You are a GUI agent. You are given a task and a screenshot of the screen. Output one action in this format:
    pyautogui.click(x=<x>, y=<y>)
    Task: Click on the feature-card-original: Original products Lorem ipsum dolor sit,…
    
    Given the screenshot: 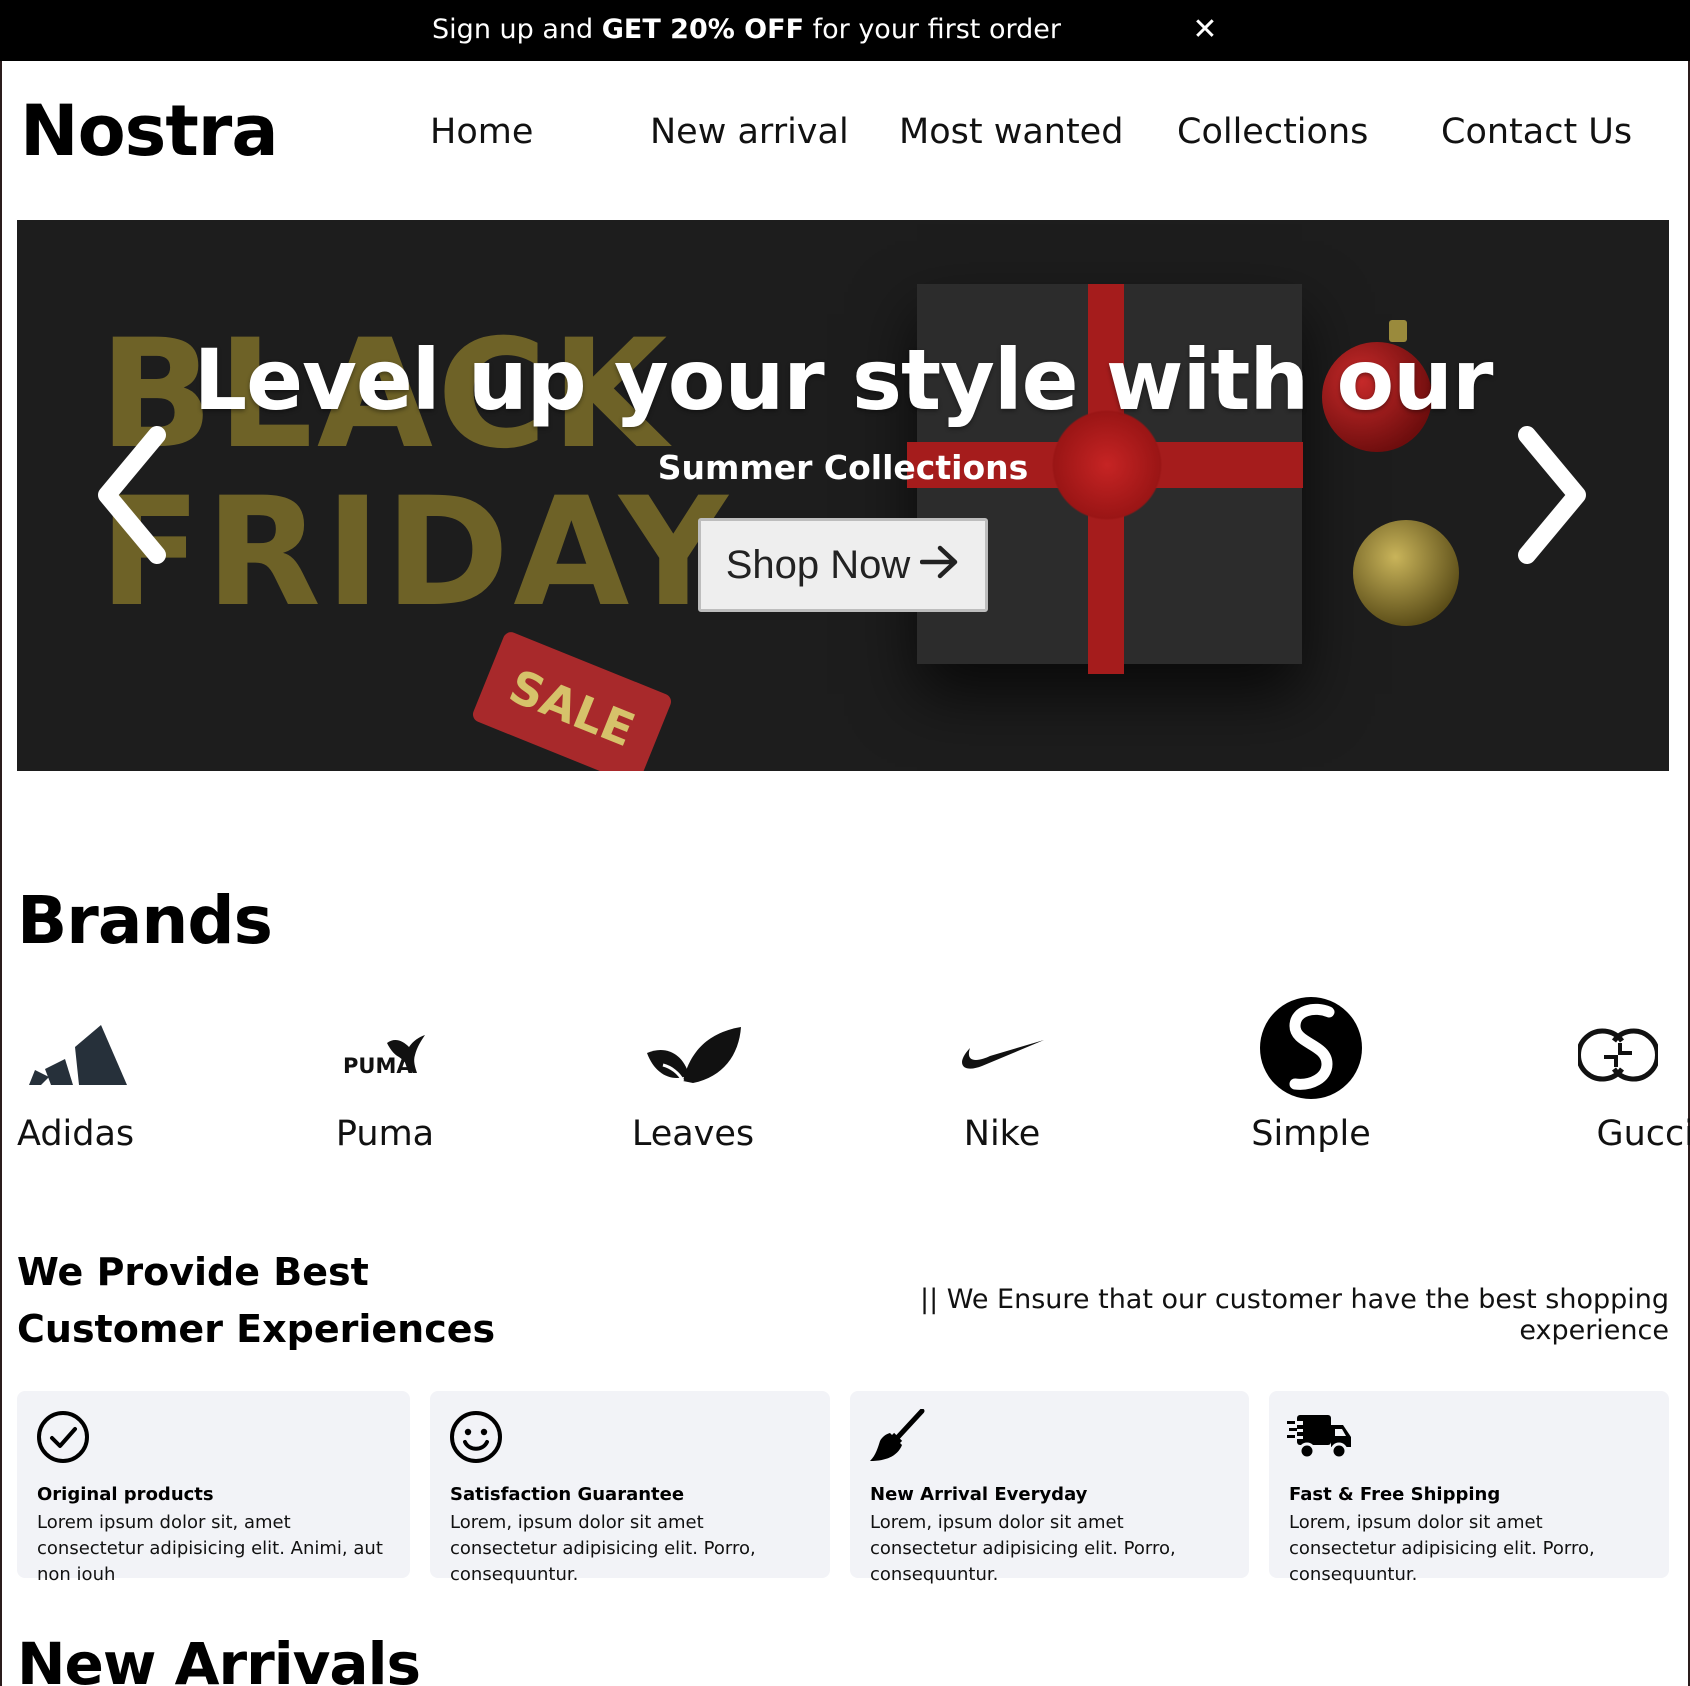 What is the action you would take?
    pyautogui.click(x=213, y=1488)
    